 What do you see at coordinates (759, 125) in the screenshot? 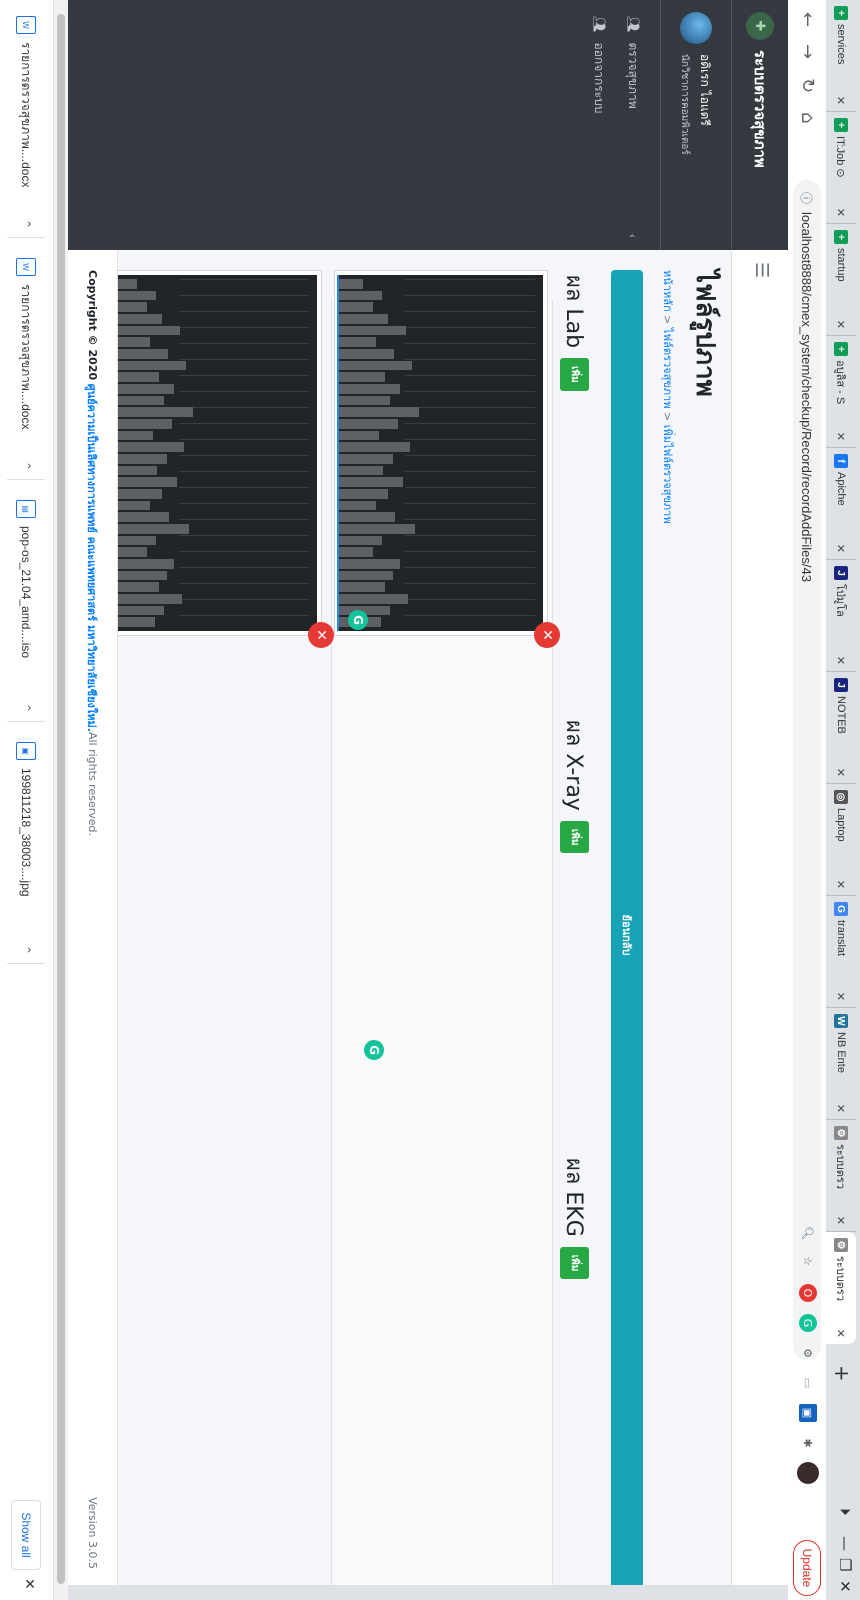
I see `brand: ✚ ระบบตรวจสุขภาพ` at bounding box center [759, 125].